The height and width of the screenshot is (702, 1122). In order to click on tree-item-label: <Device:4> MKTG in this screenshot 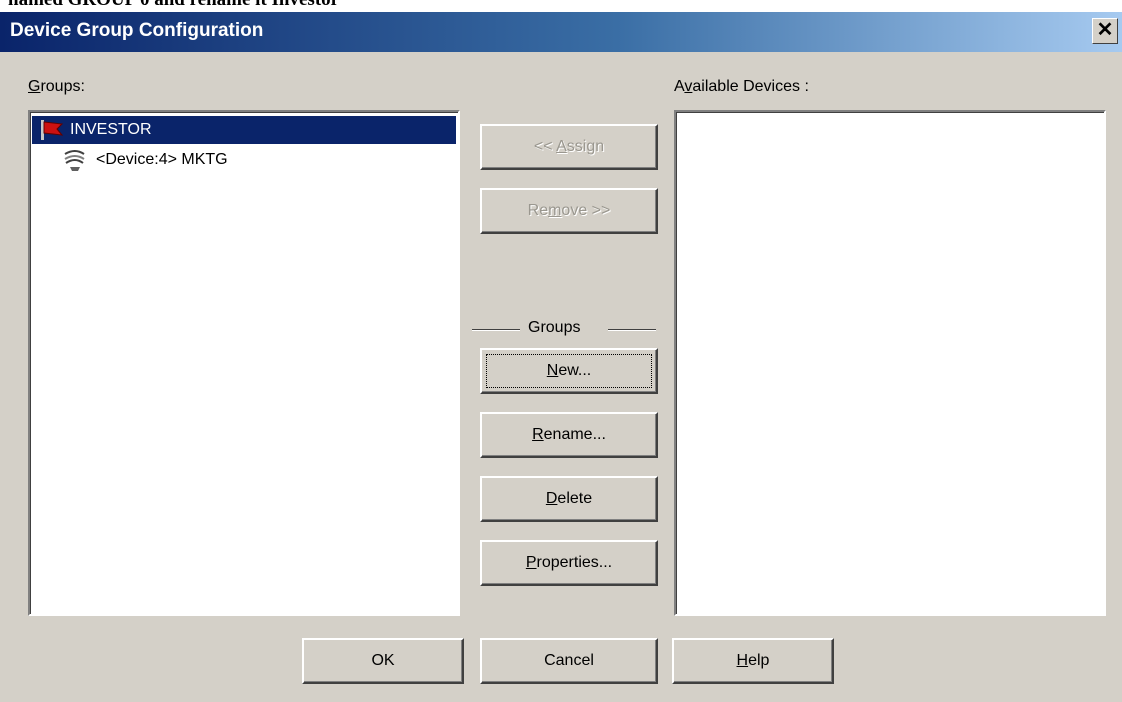, I will do `click(162, 159)`.